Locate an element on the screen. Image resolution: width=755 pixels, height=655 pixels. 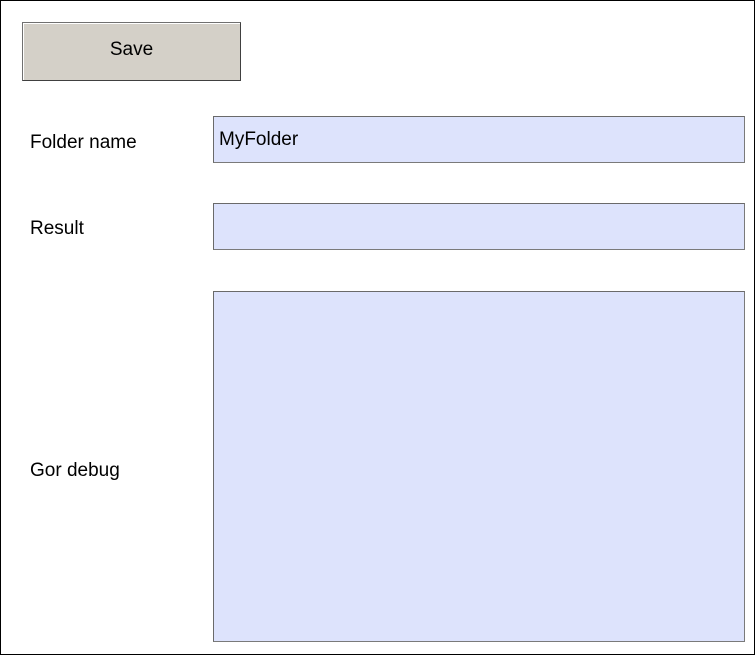
result-label: Result is located at coordinates (57, 228).